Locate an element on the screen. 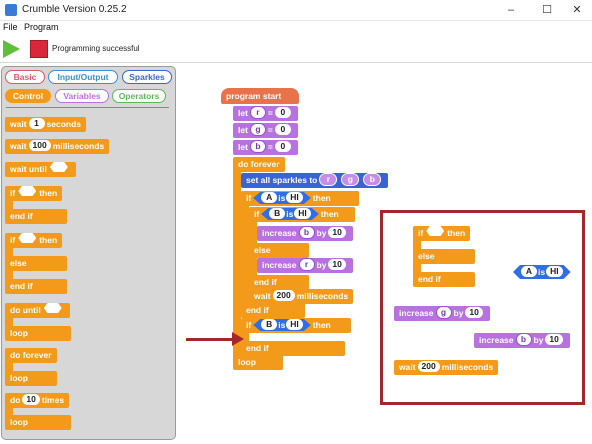  program-start-block: program start is located at coordinates (260, 96).